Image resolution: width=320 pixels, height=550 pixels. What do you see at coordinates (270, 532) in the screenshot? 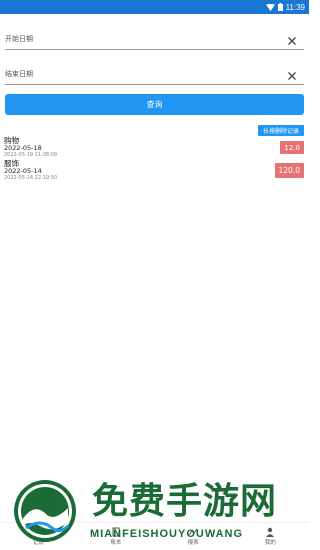
I see `user-icon` at bounding box center [270, 532].